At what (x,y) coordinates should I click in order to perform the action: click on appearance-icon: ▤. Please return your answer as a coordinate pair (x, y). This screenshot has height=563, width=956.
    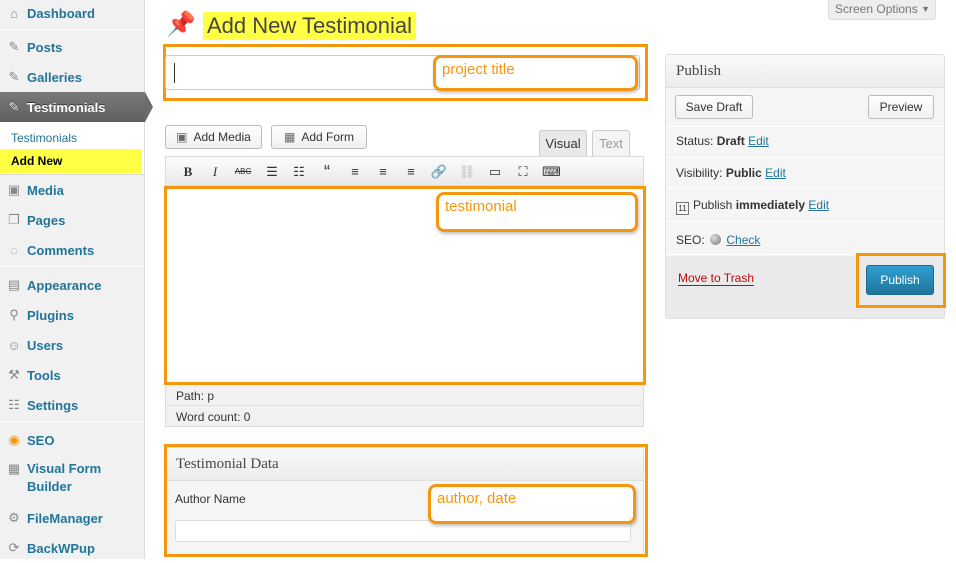
    Looking at the image, I should click on (14, 284).